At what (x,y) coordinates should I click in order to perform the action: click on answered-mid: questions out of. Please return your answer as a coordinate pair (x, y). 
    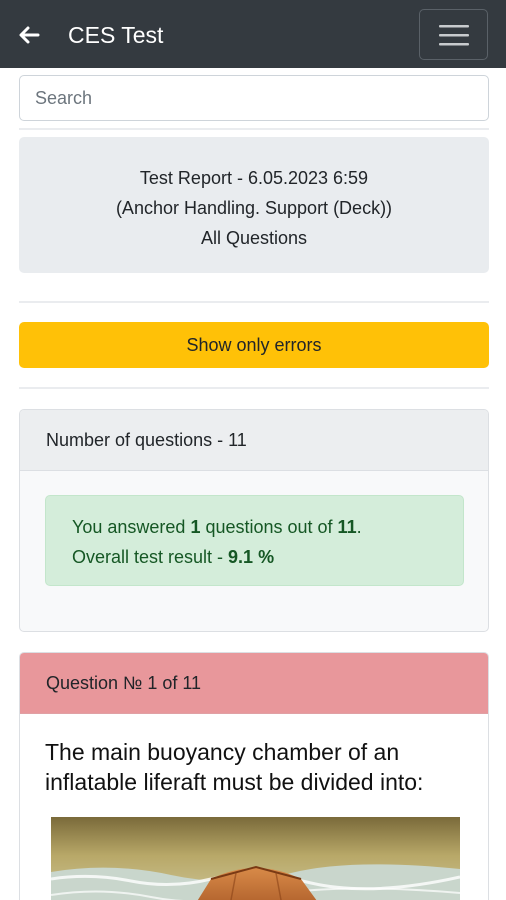
    Looking at the image, I should click on (269, 527).